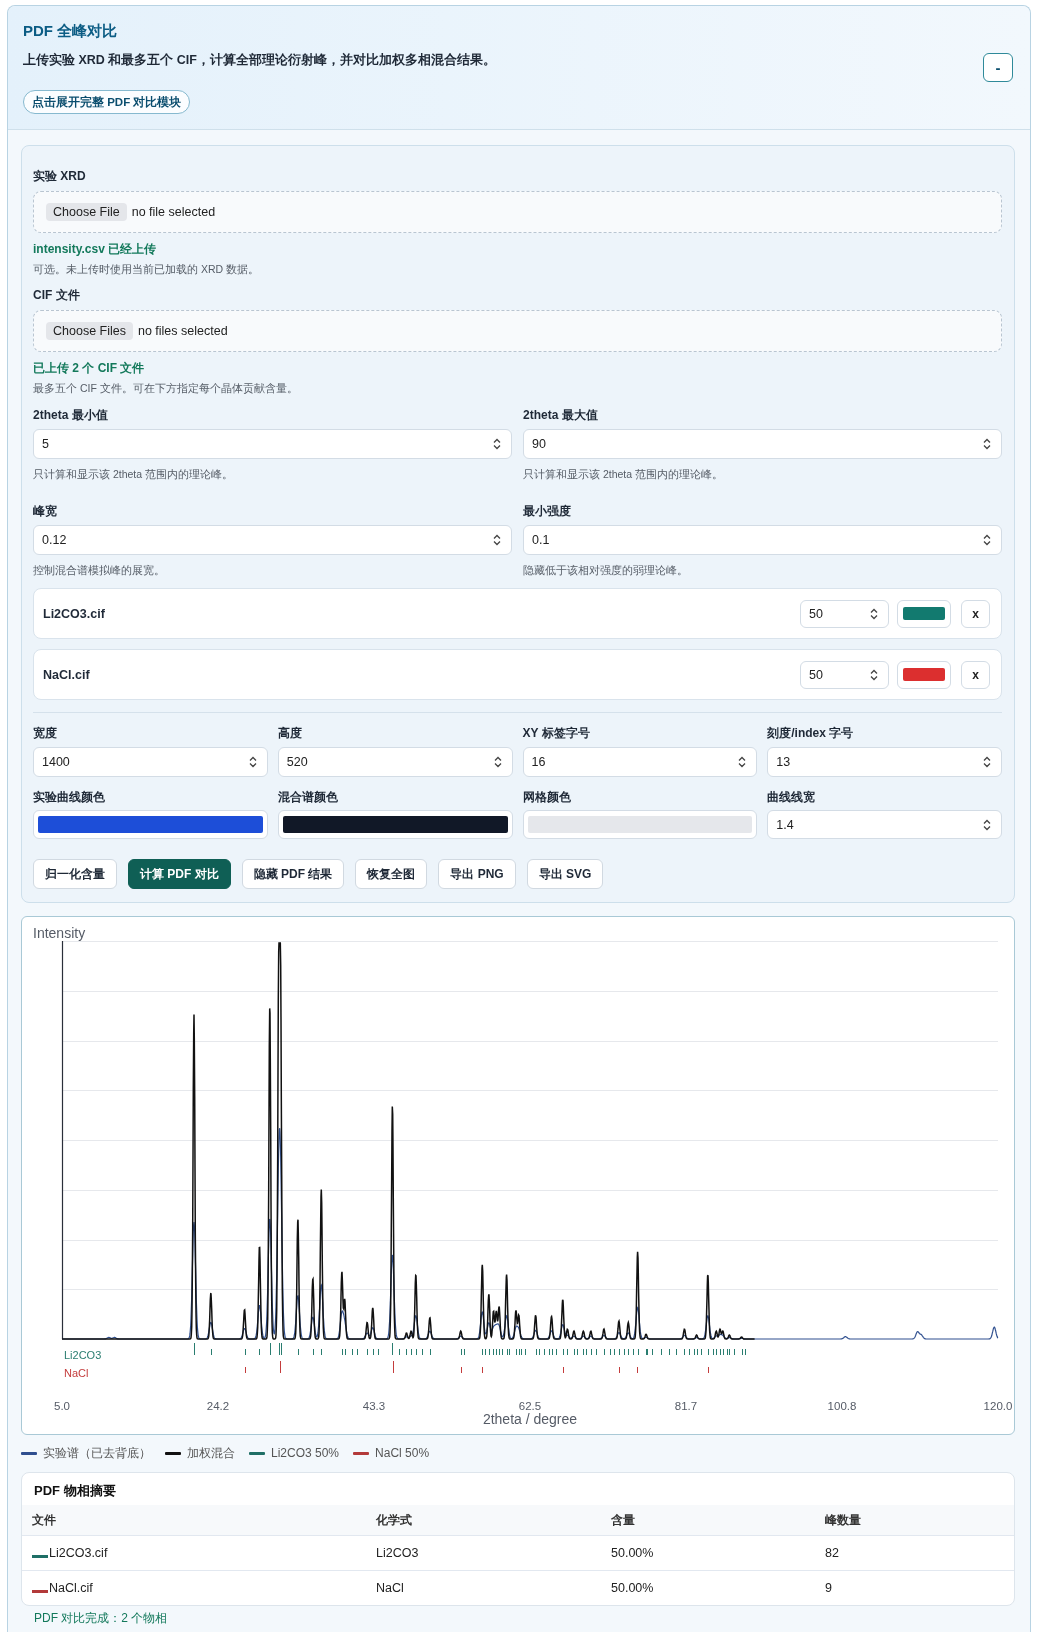 This screenshot has width=1038, height=1632. Describe the element at coordinates (173, 212) in the screenshot. I see `file-status-text: no file selected` at that location.